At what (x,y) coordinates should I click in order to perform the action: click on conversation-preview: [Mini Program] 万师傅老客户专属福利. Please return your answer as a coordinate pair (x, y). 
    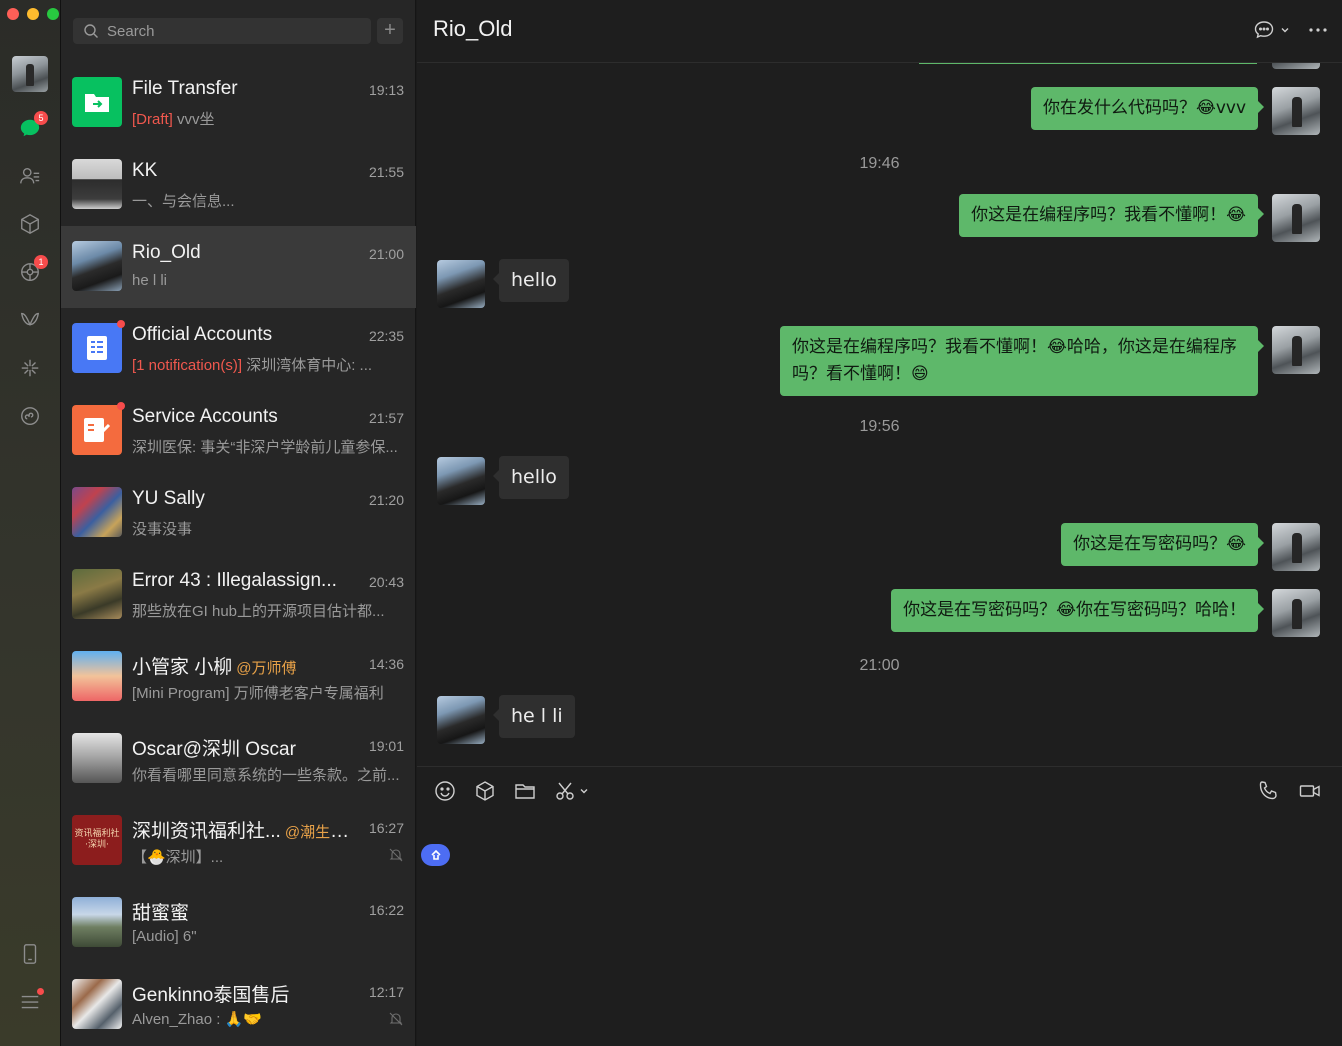
    Looking at the image, I should click on (258, 693).